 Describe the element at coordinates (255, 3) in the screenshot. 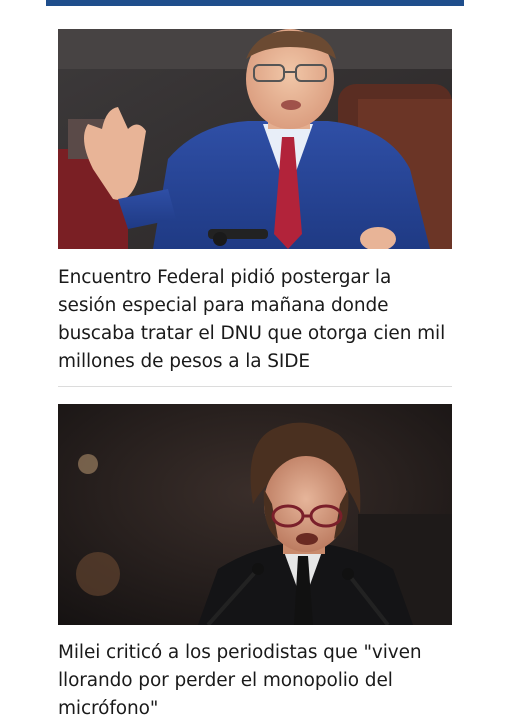

I see `header-accent-bar` at that location.